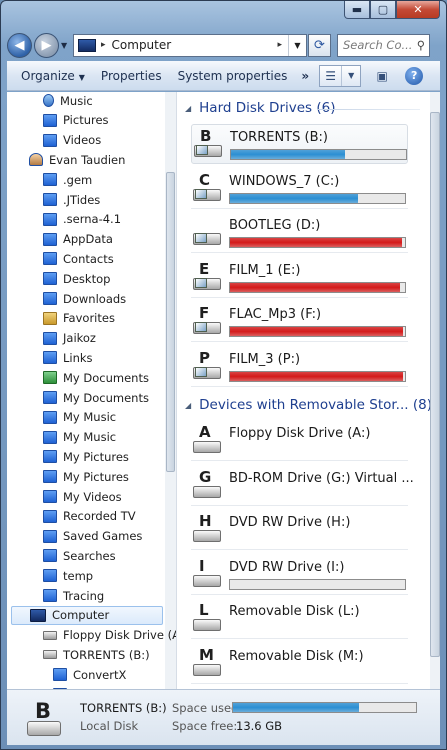 The image size is (447, 750). I want to click on nav-item-label: My Pictures, so click(96, 456).